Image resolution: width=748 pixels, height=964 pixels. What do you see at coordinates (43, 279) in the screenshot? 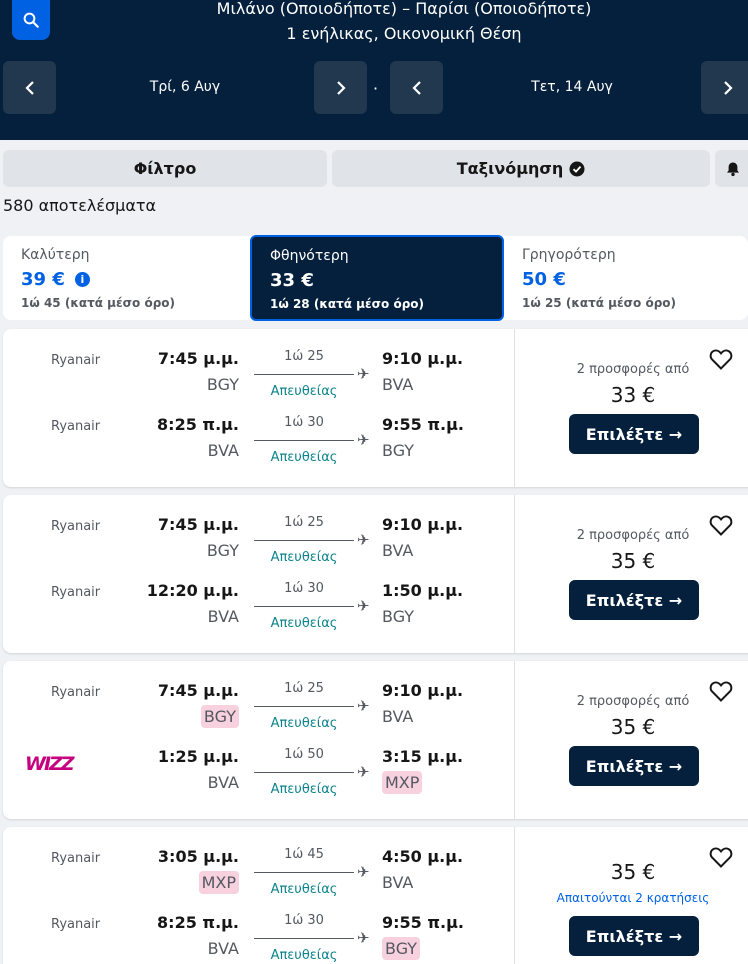
I see `tab-price: 39 €` at bounding box center [43, 279].